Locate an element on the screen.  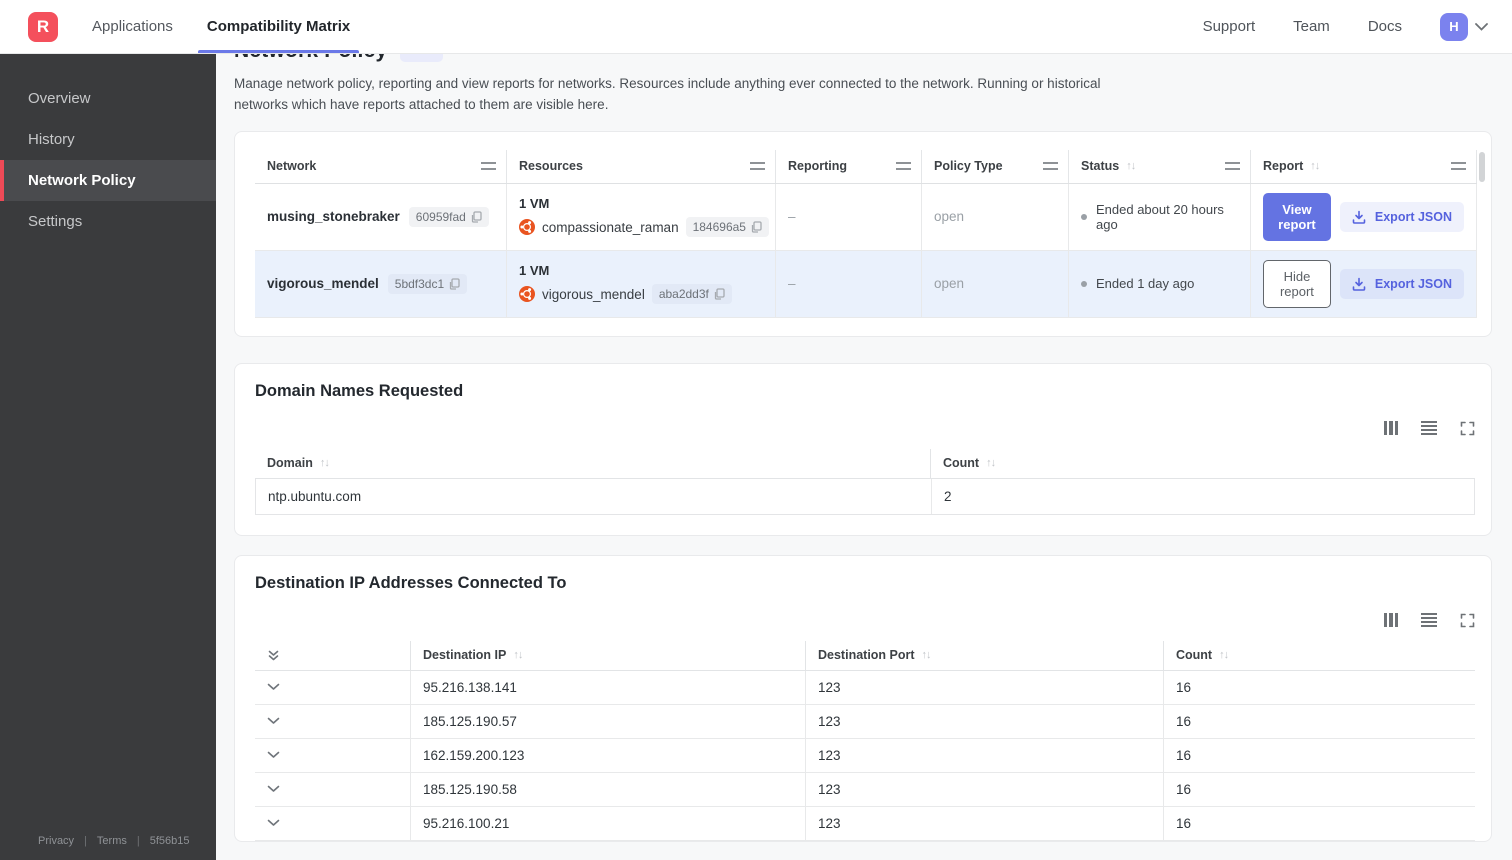
hide-report-button: Hide report is located at coordinates (1297, 283).